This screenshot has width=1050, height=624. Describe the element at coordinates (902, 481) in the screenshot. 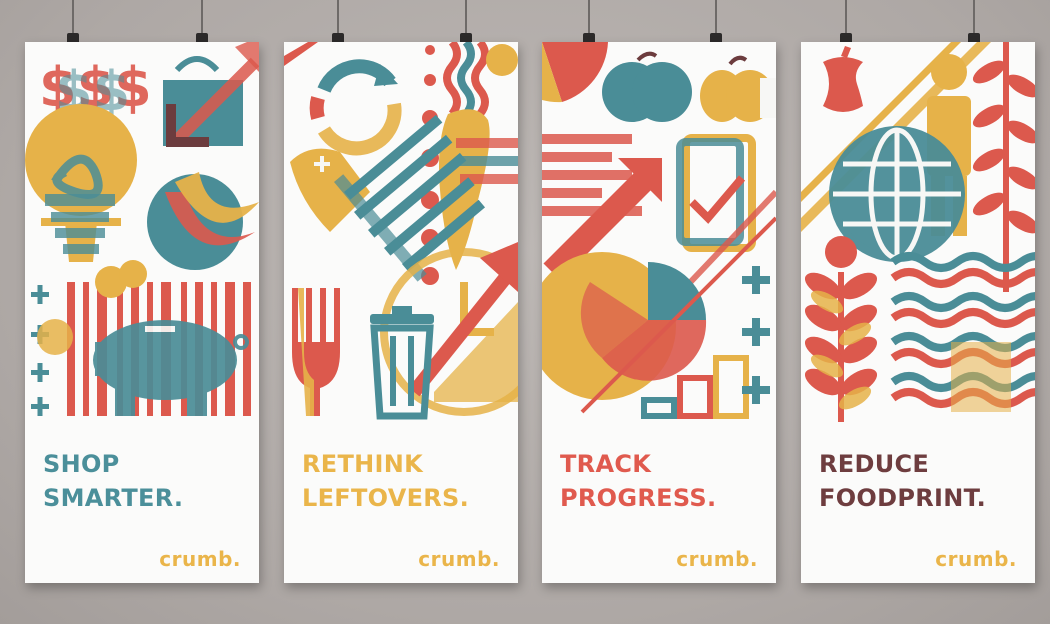

I see `poster-headline: REDUCE FOODPRINT.` at that location.